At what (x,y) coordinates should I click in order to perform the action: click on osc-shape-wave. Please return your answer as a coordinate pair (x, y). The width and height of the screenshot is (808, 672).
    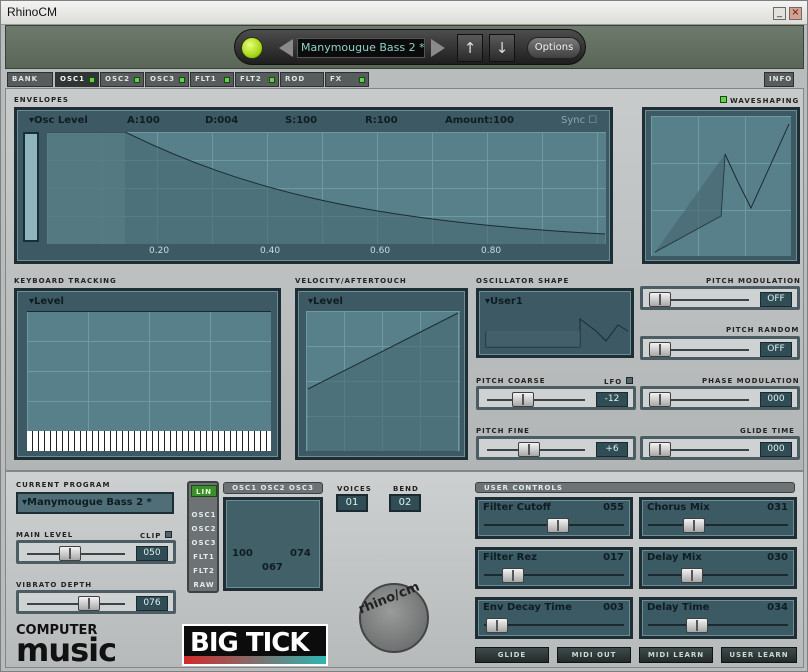
    Looking at the image, I should click on (557, 333).